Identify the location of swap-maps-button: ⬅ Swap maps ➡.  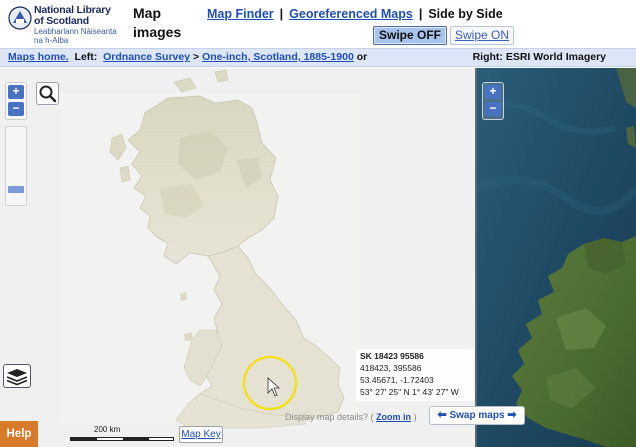
(477, 415).